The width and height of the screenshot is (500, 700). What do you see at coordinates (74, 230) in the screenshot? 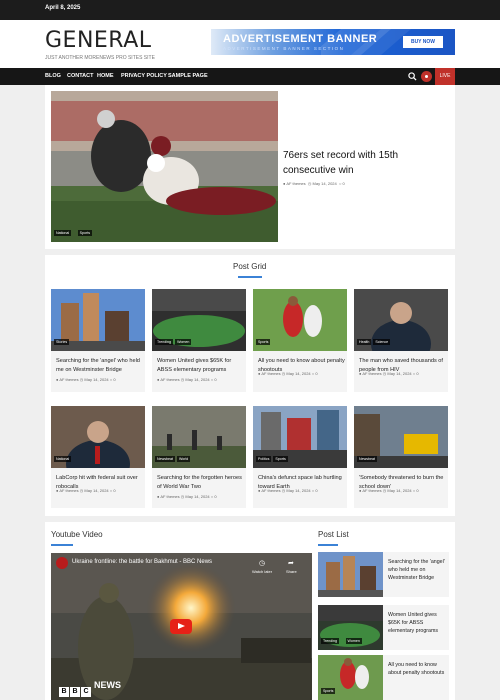
I see `featured-tags: National Sports` at bounding box center [74, 230].